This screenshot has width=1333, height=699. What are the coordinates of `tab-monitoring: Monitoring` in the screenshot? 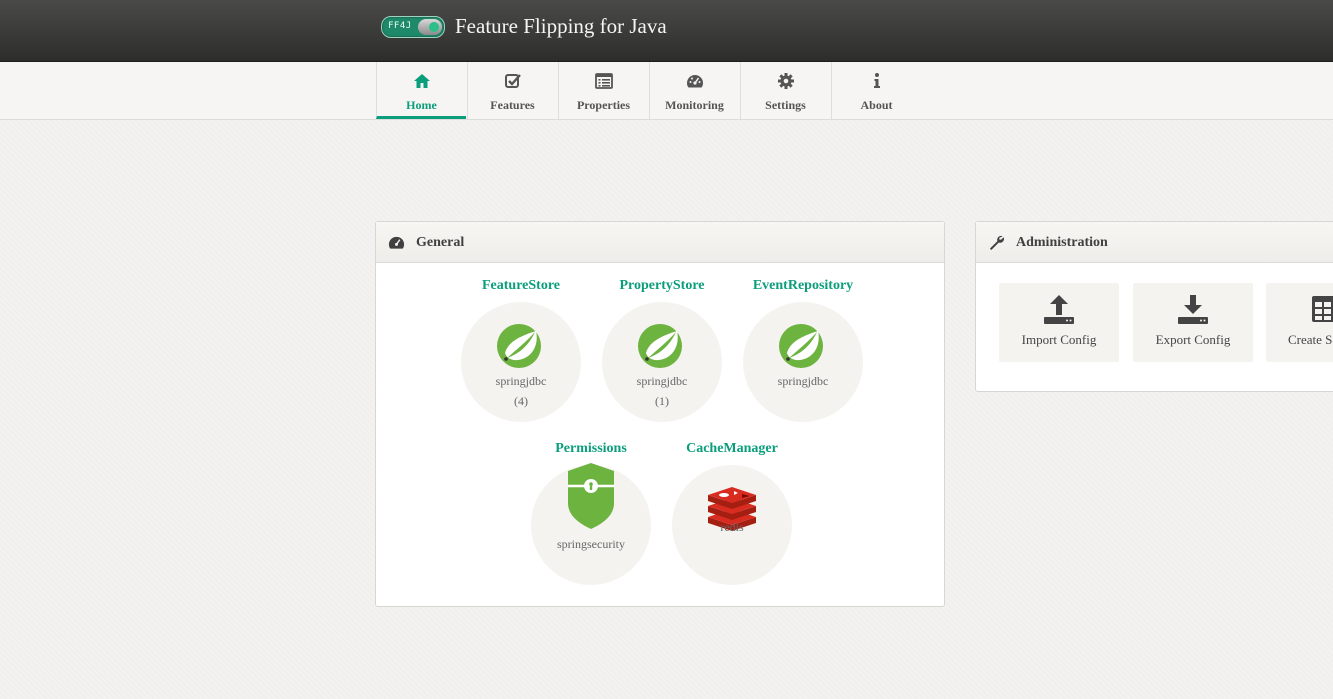 It's located at (694, 90).